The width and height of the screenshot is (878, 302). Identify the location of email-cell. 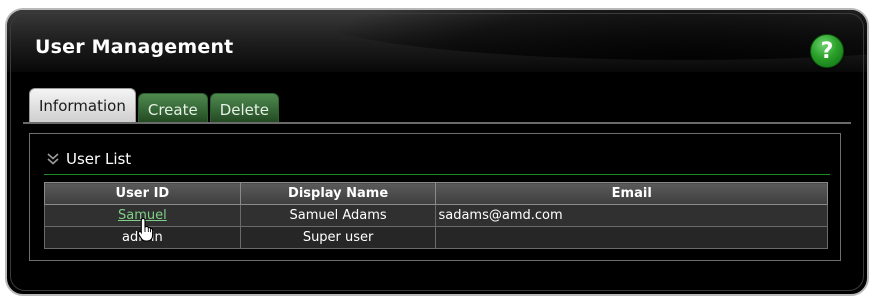
(631, 237).